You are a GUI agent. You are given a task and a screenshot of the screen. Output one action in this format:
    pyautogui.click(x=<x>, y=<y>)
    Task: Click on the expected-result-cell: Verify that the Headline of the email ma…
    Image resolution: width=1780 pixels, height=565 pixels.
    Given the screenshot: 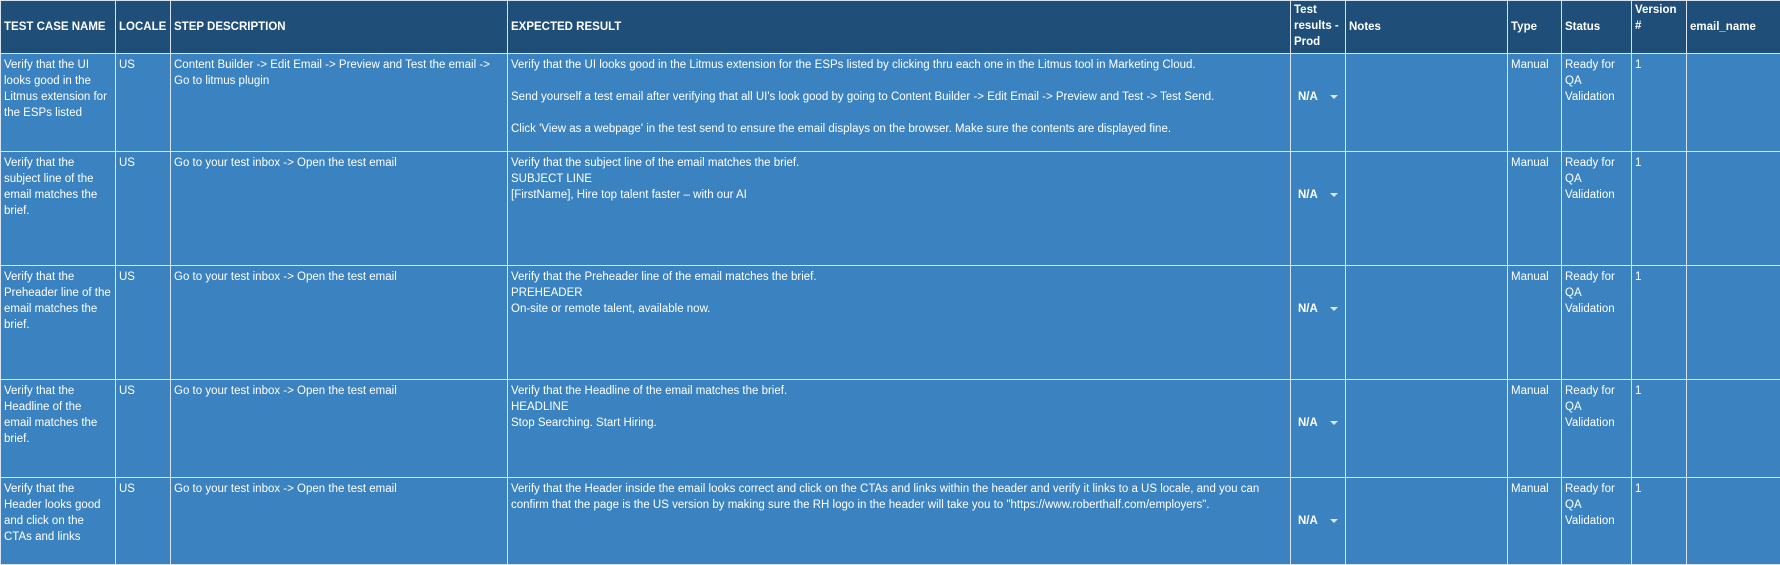 What is the action you would take?
    pyautogui.click(x=899, y=429)
    